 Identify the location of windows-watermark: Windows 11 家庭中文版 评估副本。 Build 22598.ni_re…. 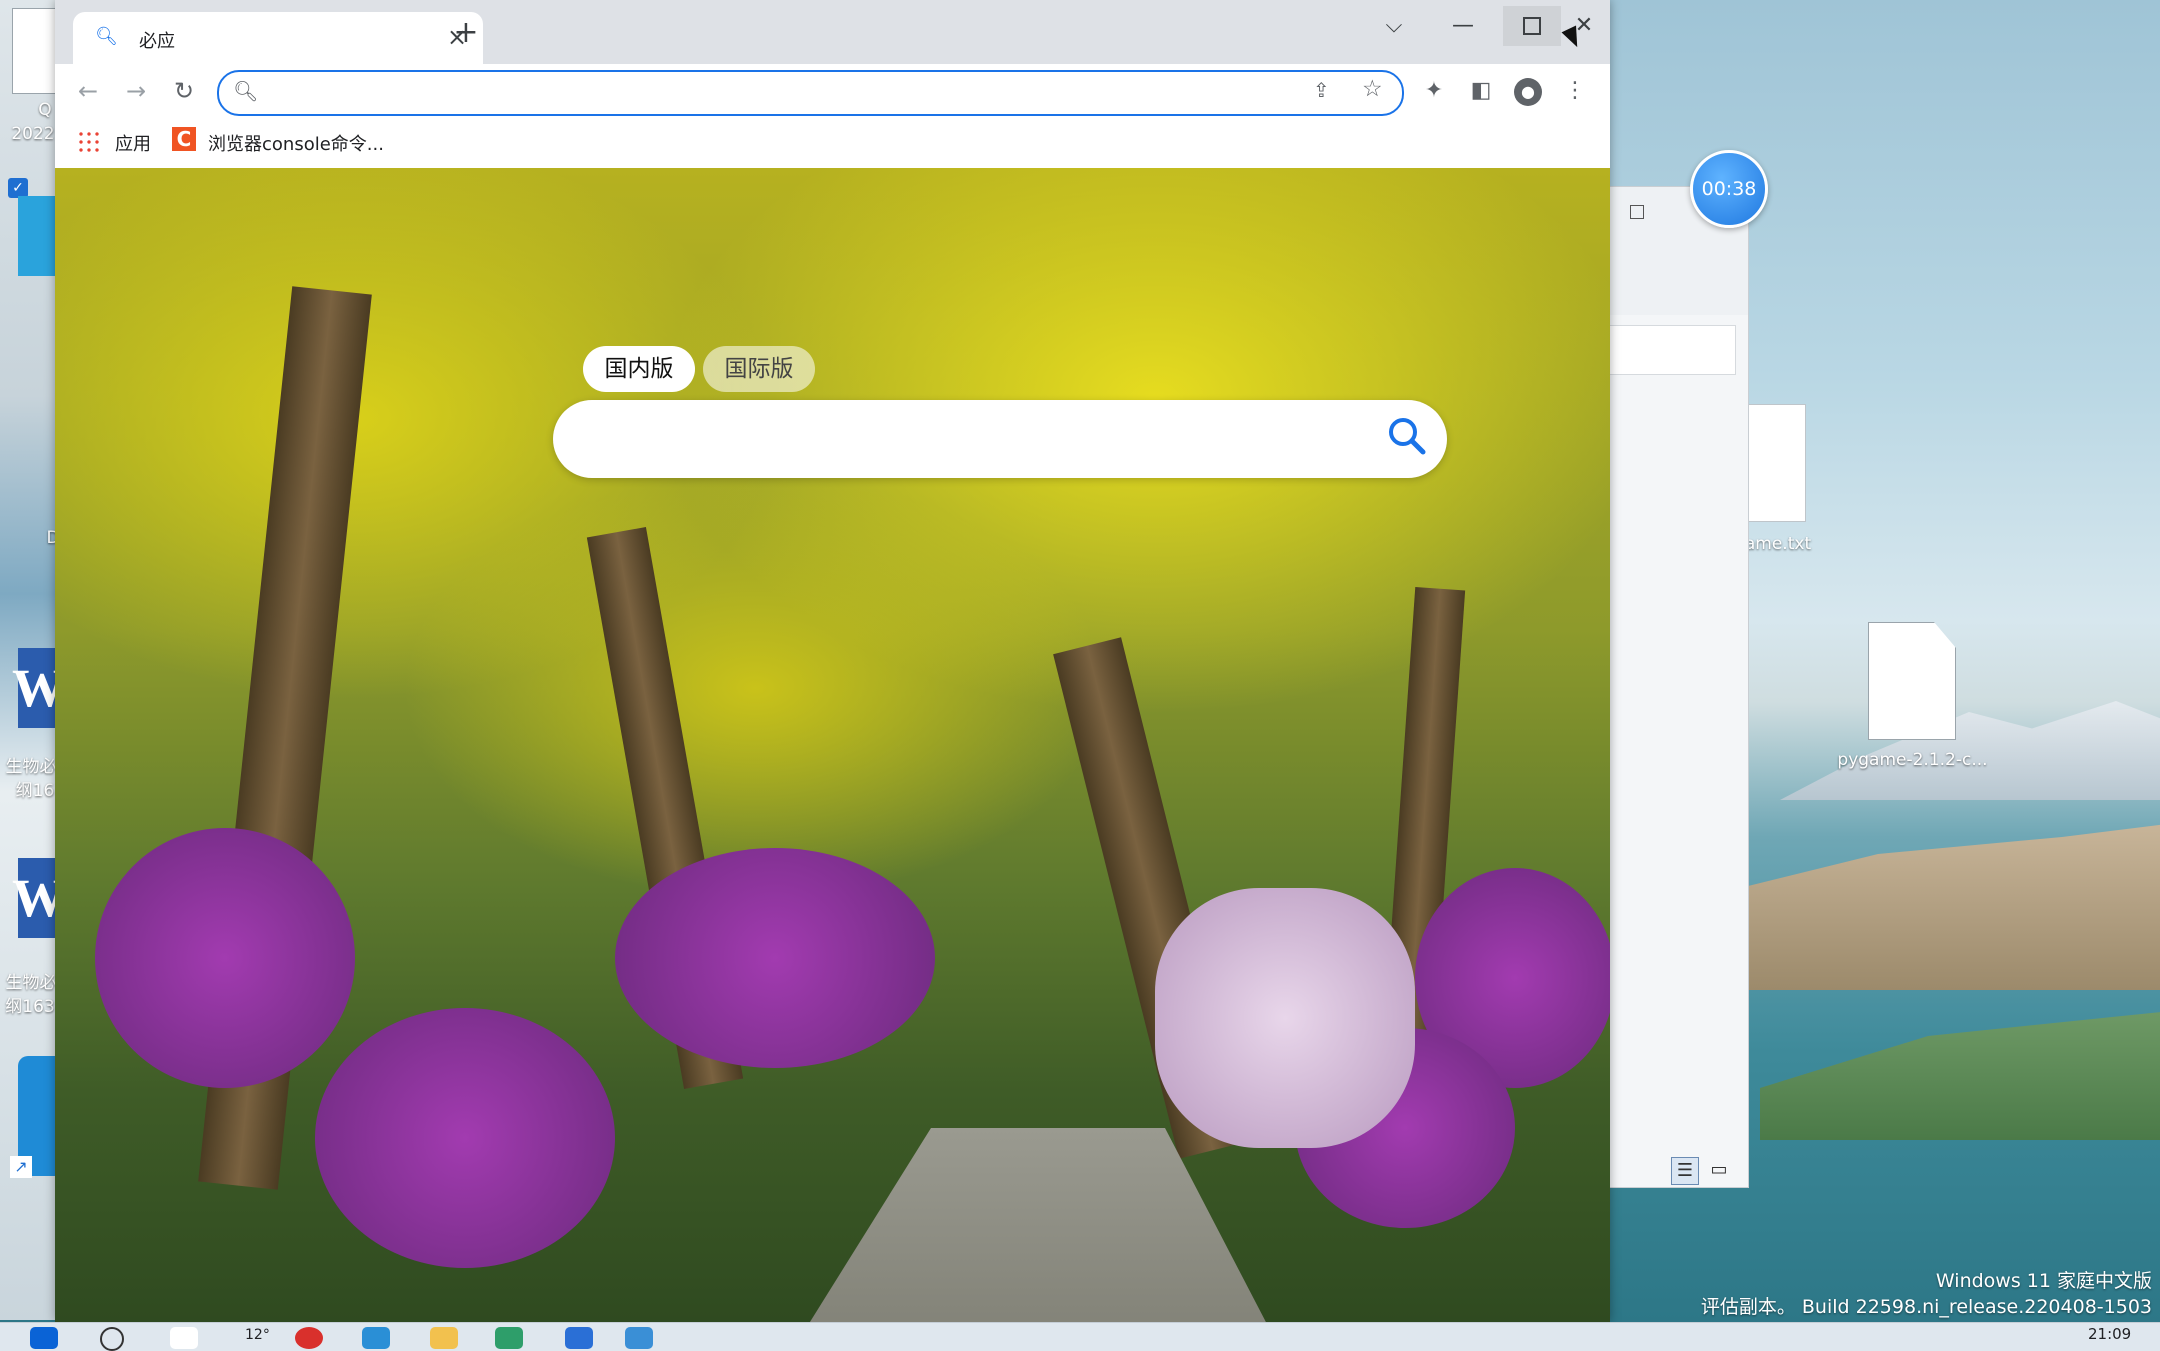
(1926, 1294).